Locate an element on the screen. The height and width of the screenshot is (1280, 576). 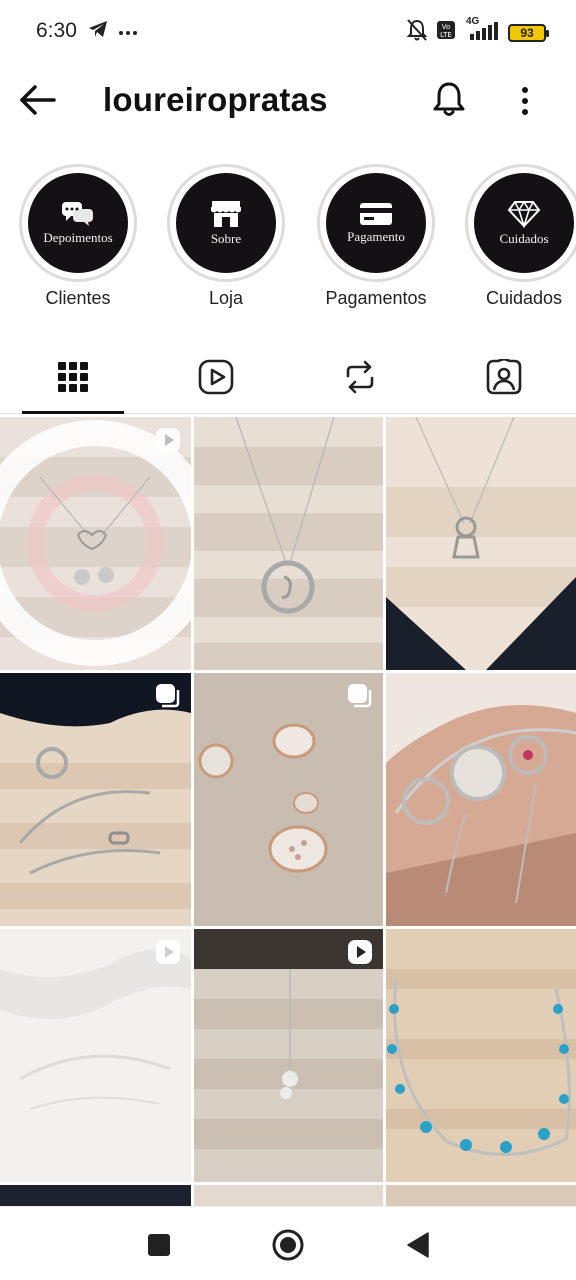
credit-card-icon is located at coordinates (376, 213).